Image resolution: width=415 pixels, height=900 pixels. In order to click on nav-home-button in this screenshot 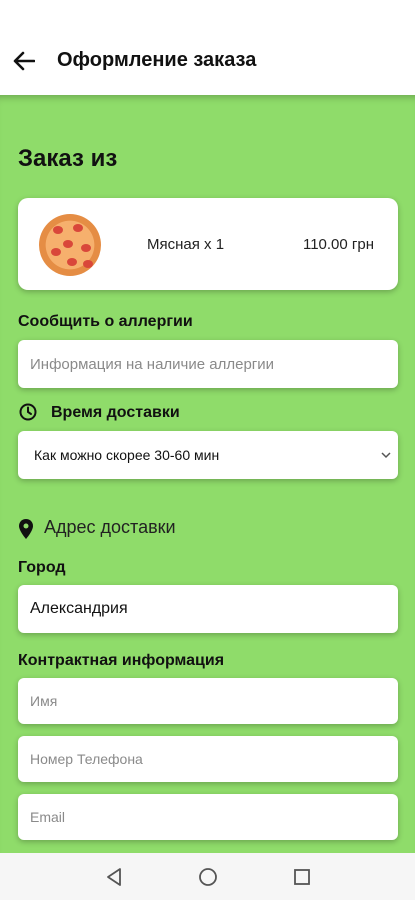, I will do `click(208, 877)`.